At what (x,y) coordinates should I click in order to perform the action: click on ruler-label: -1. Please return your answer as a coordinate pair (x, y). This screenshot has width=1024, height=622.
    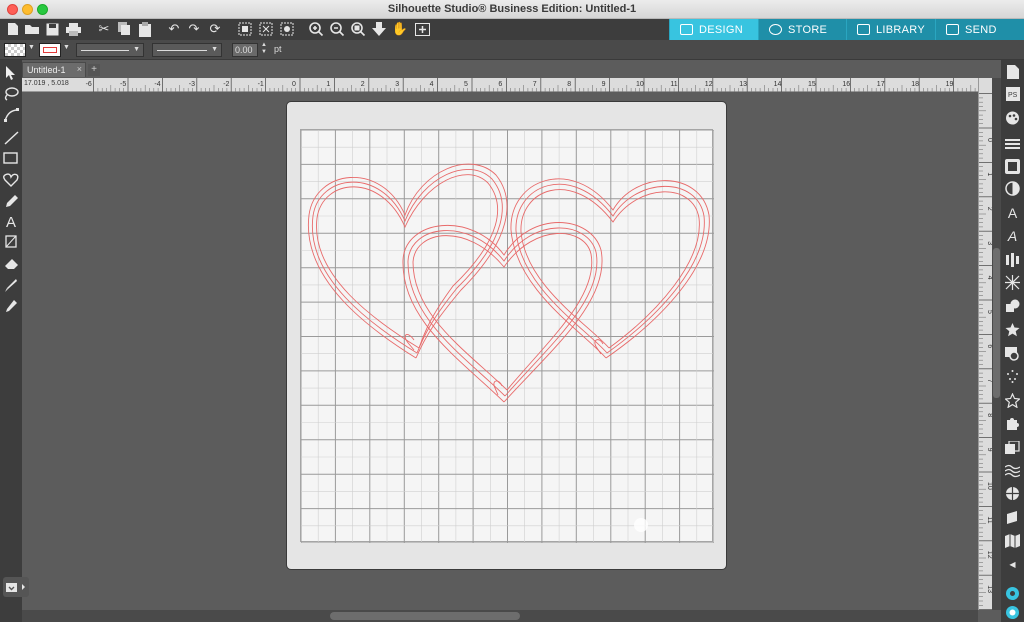
    Looking at the image, I should click on (261, 84).